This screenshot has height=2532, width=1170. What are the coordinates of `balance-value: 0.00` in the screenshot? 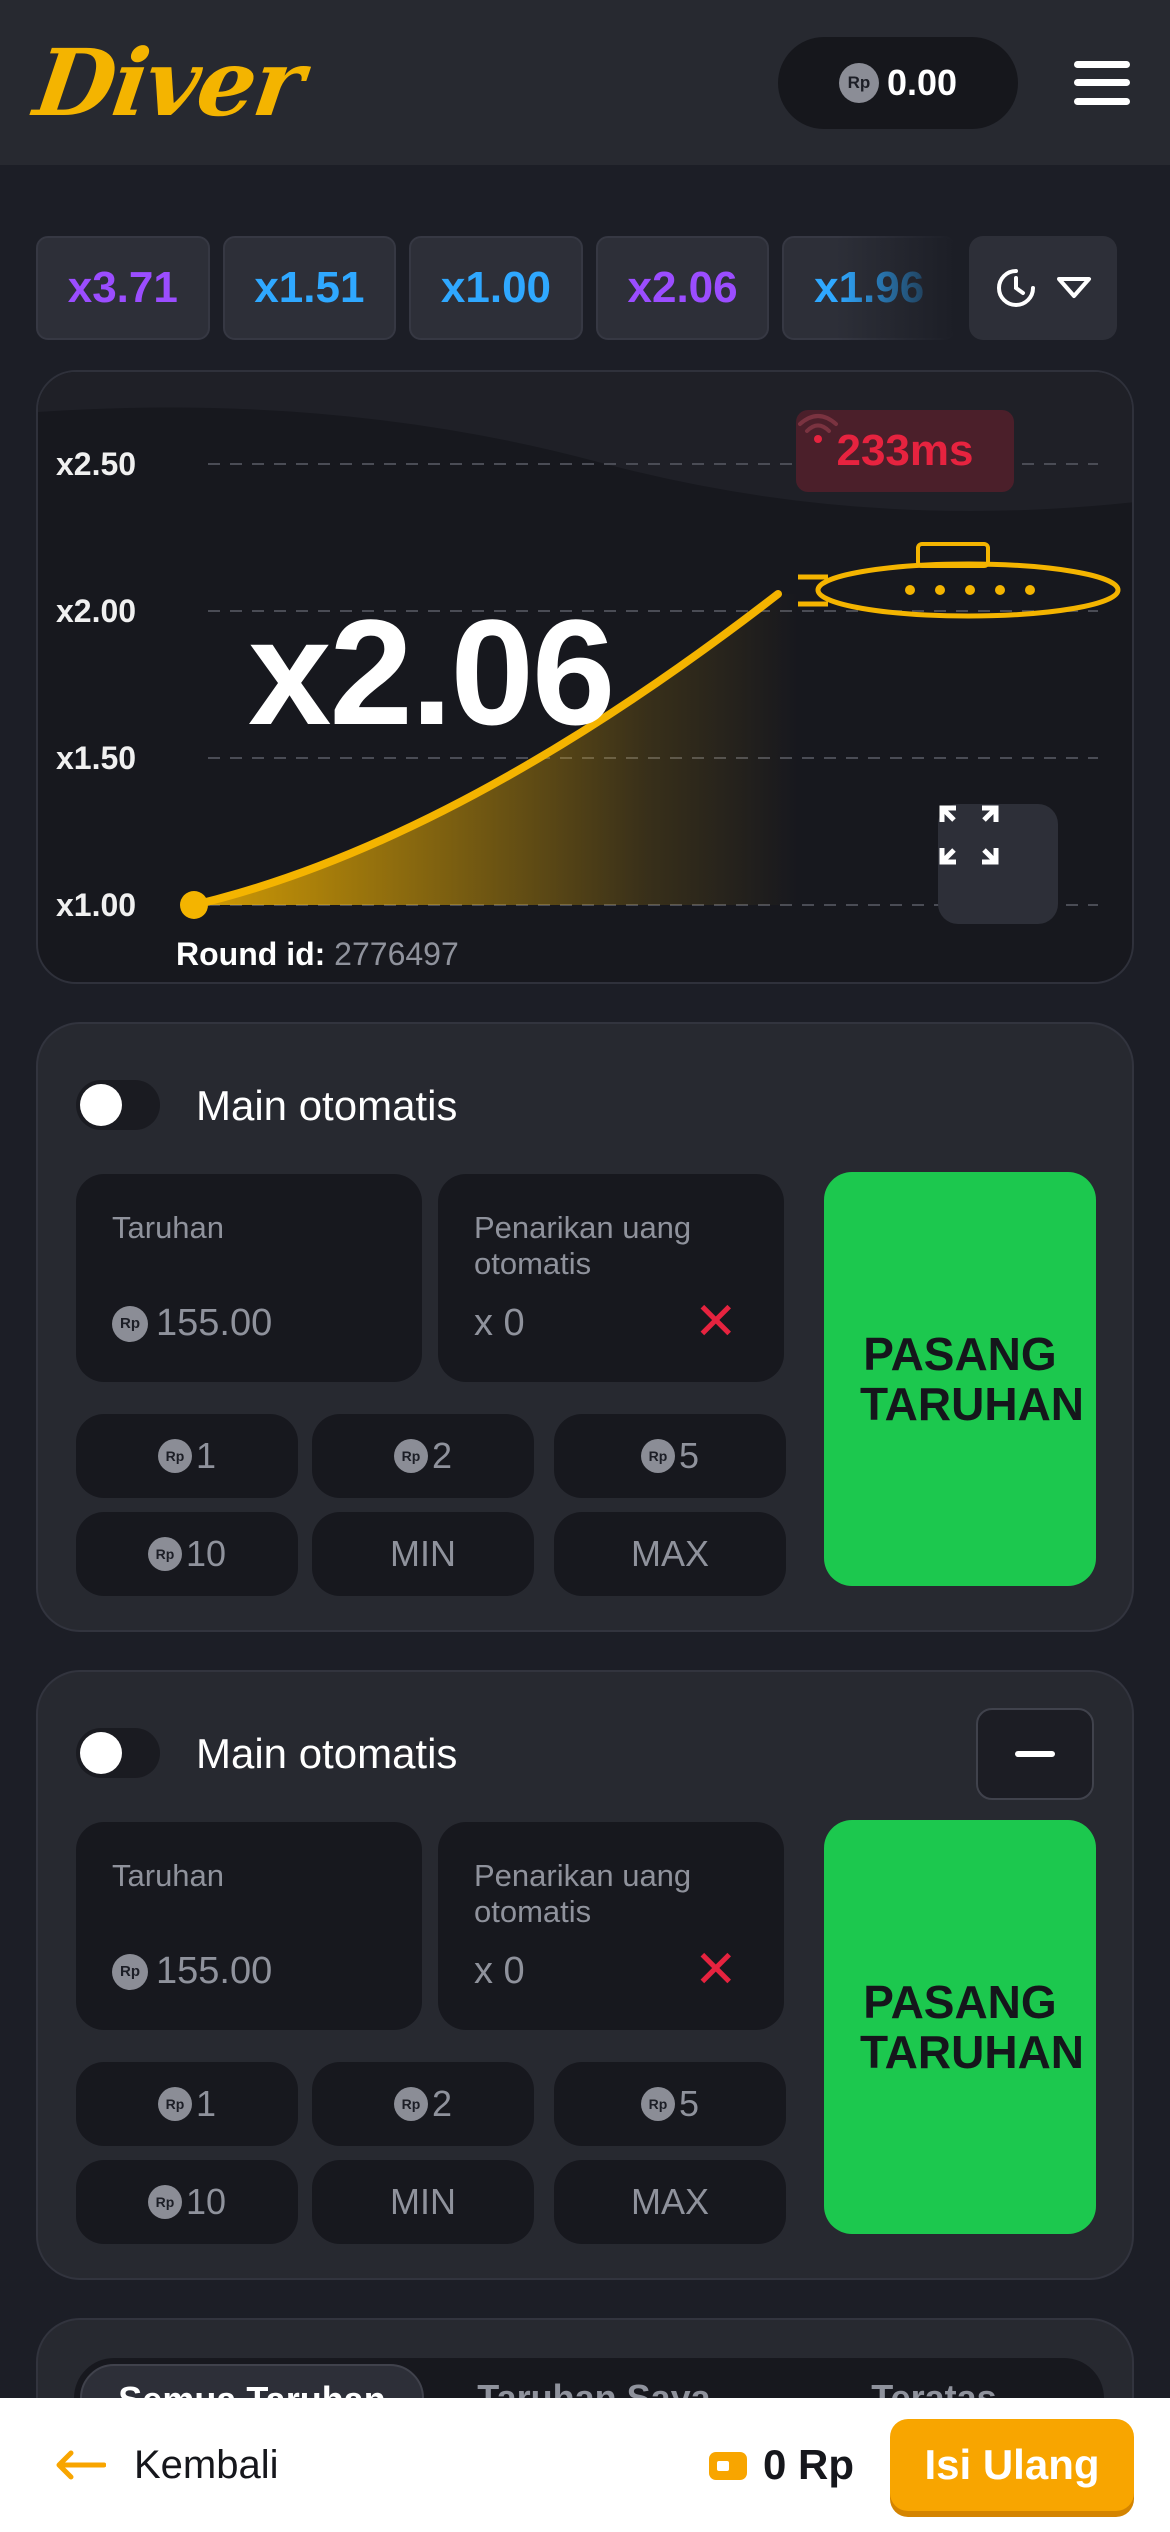 It's located at (922, 82).